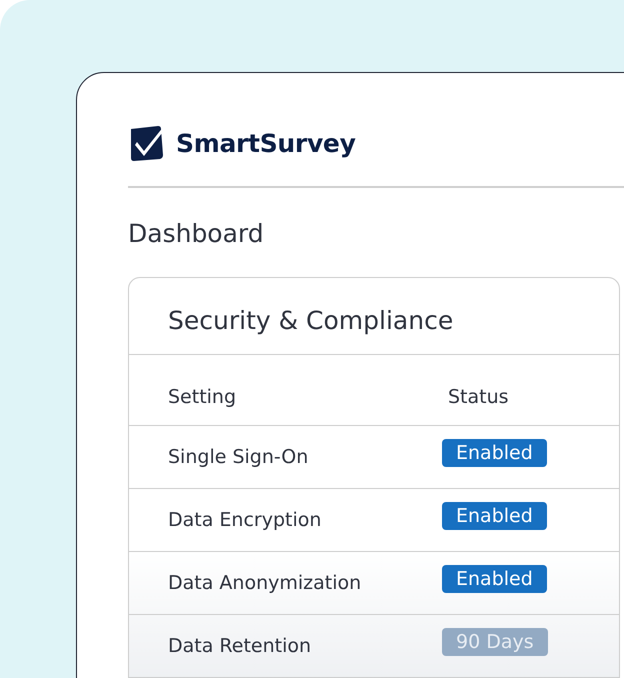 The height and width of the screenshot is (678, 624). Describe the element at coordinates (203, 397) in the screenshot. I see `column-header: Setting` at that location.